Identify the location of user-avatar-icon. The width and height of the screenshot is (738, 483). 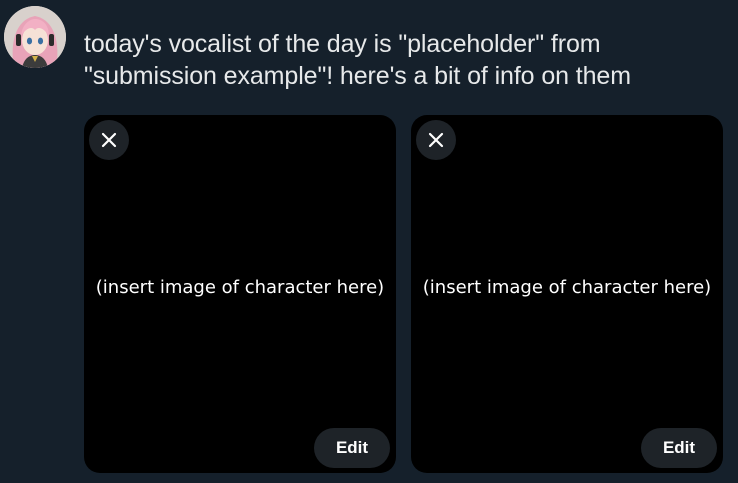
(35, 37).